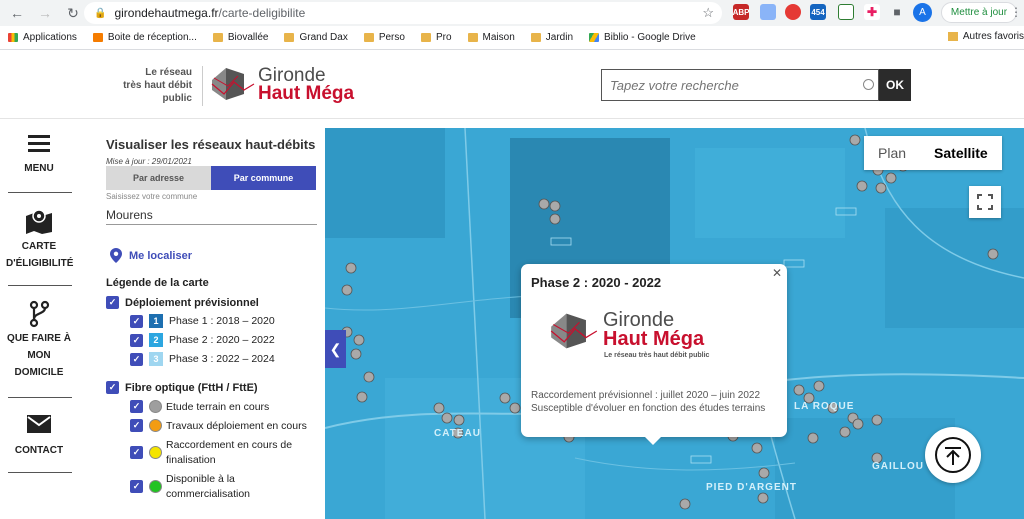  I want to click on fullscreen-button, so click(985, 202).